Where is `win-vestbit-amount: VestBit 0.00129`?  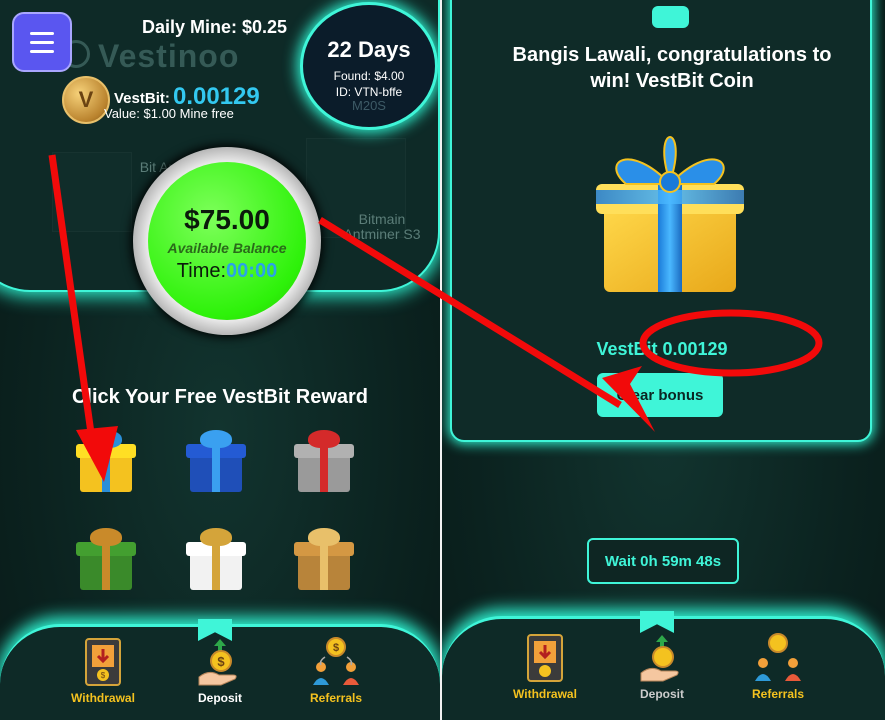 win-vestbit-amount: VestBit 0.00129 is located at coordinates (662, 349).